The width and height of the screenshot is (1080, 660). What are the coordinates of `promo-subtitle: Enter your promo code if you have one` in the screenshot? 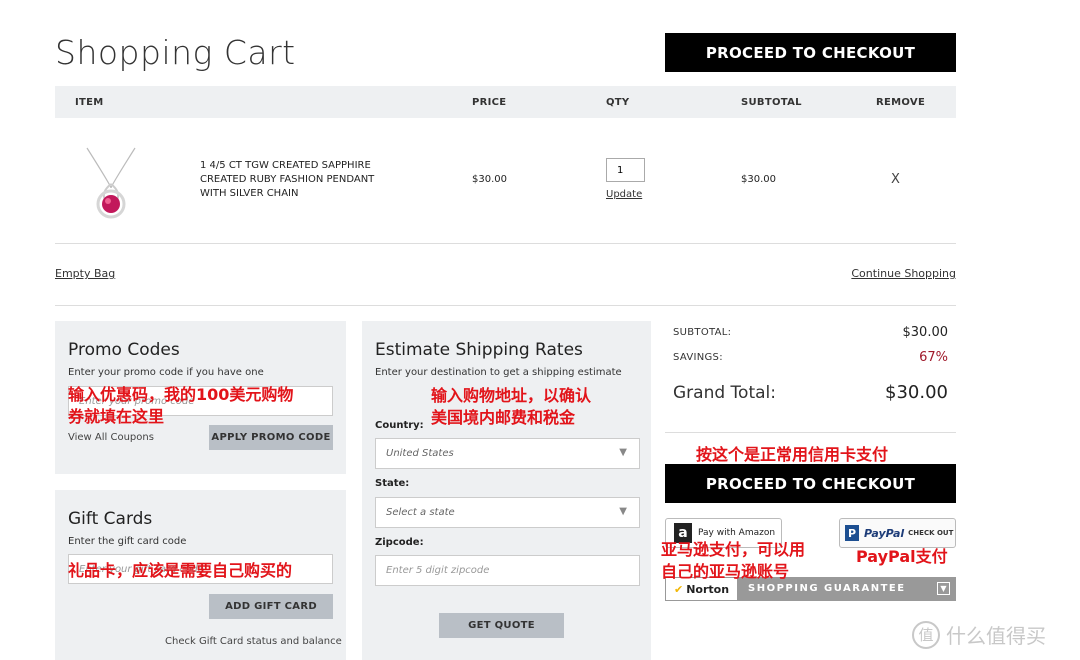 It's located at (166, 372).